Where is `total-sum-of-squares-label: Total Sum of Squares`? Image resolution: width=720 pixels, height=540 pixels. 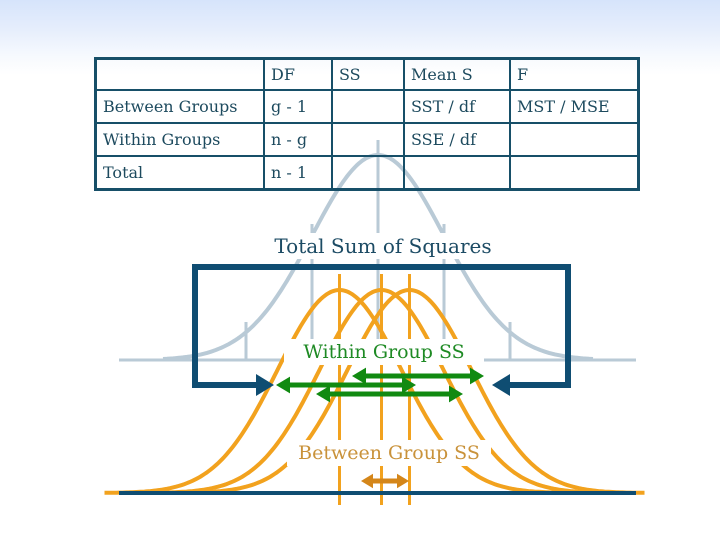 total-sum-of-squares-label: Total Sum of Squares is located at coordinates (383, 246).